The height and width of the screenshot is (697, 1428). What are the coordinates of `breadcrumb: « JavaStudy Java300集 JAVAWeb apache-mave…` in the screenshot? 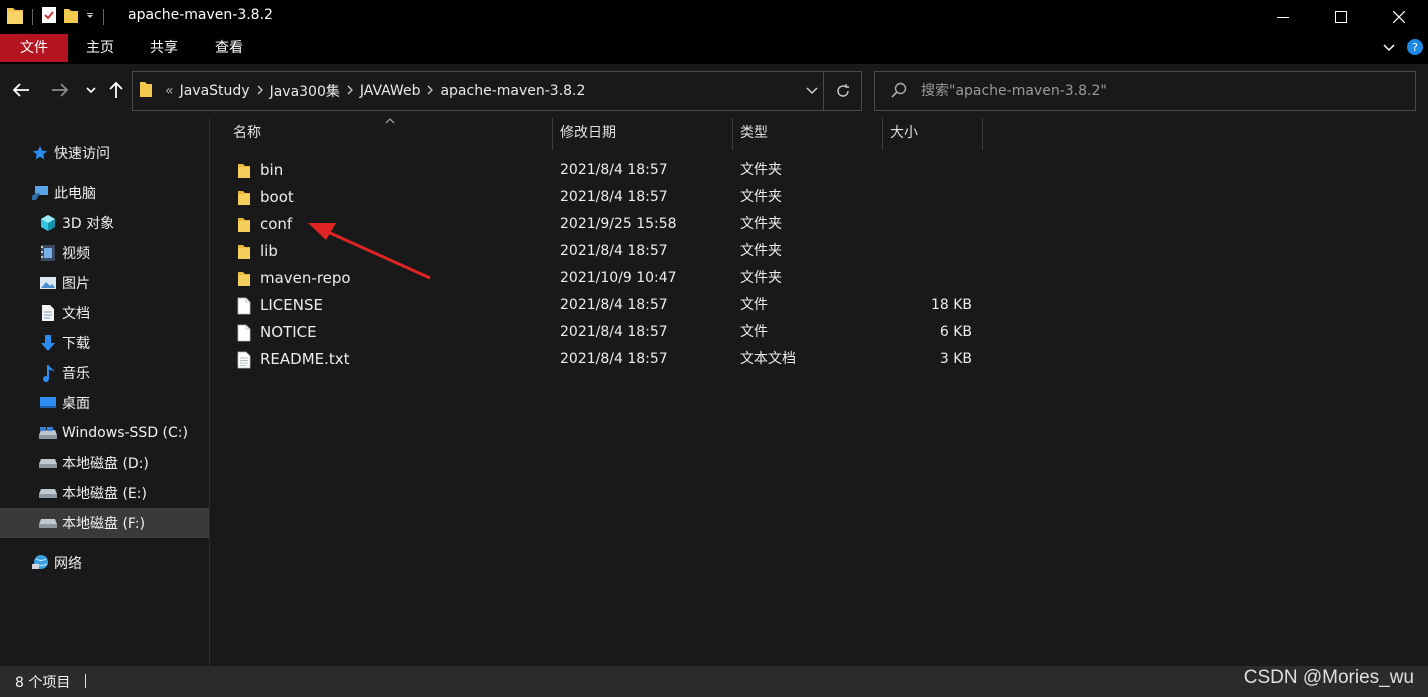 It's located at (362, 91).